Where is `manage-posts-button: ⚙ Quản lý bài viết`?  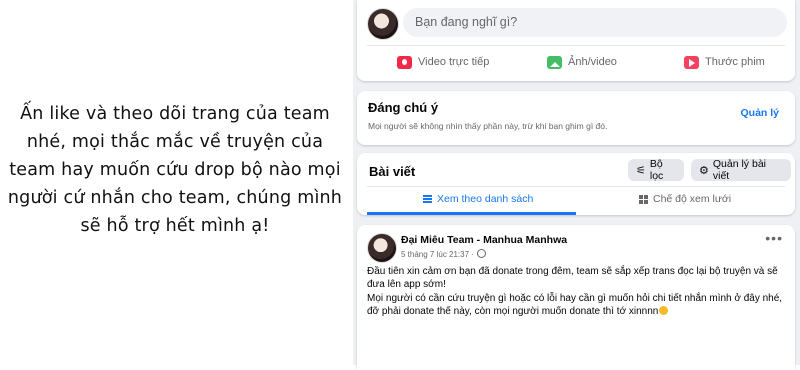 manage-posts-button: ⚙ Quản lý bài viết is located at coordinates (741, 170).